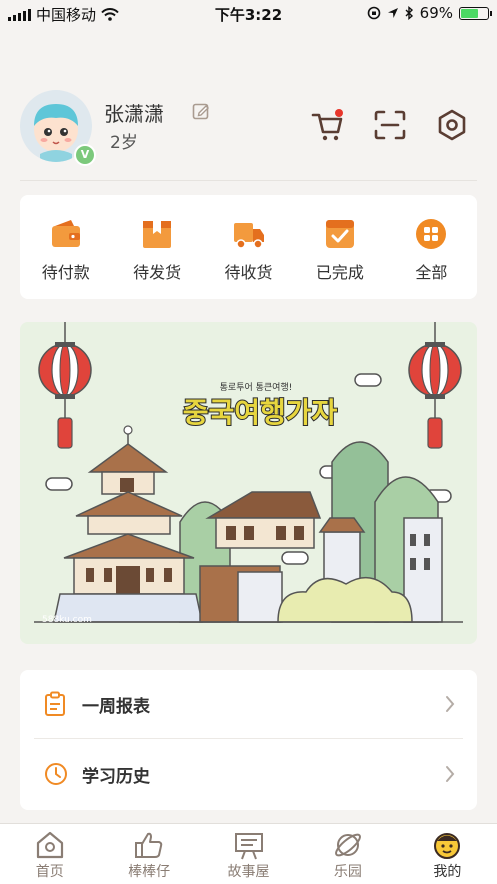 The image size is (497, 884). Describe the element at coordinates (256, 387) in the screenshot. I see `banner-subtitle: 통로투어 통큰여행!` at that location.